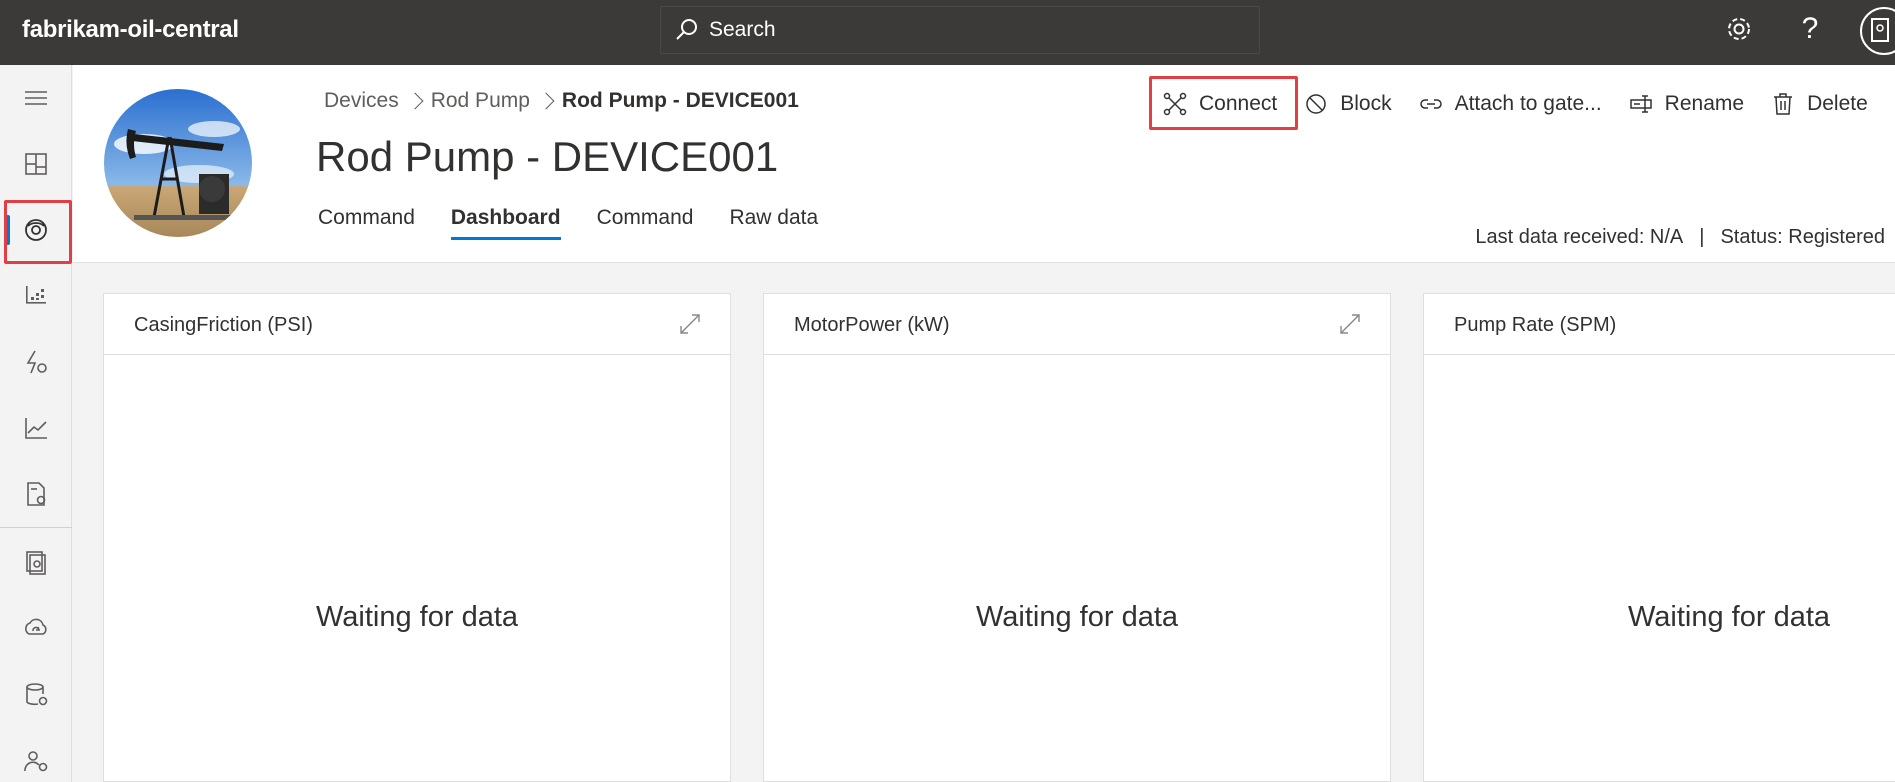 The height and width of the screenshot is (782, 1895). I want to click on breadcrumb-current: Rod Pump - DEVICE001, so click(680, 100).